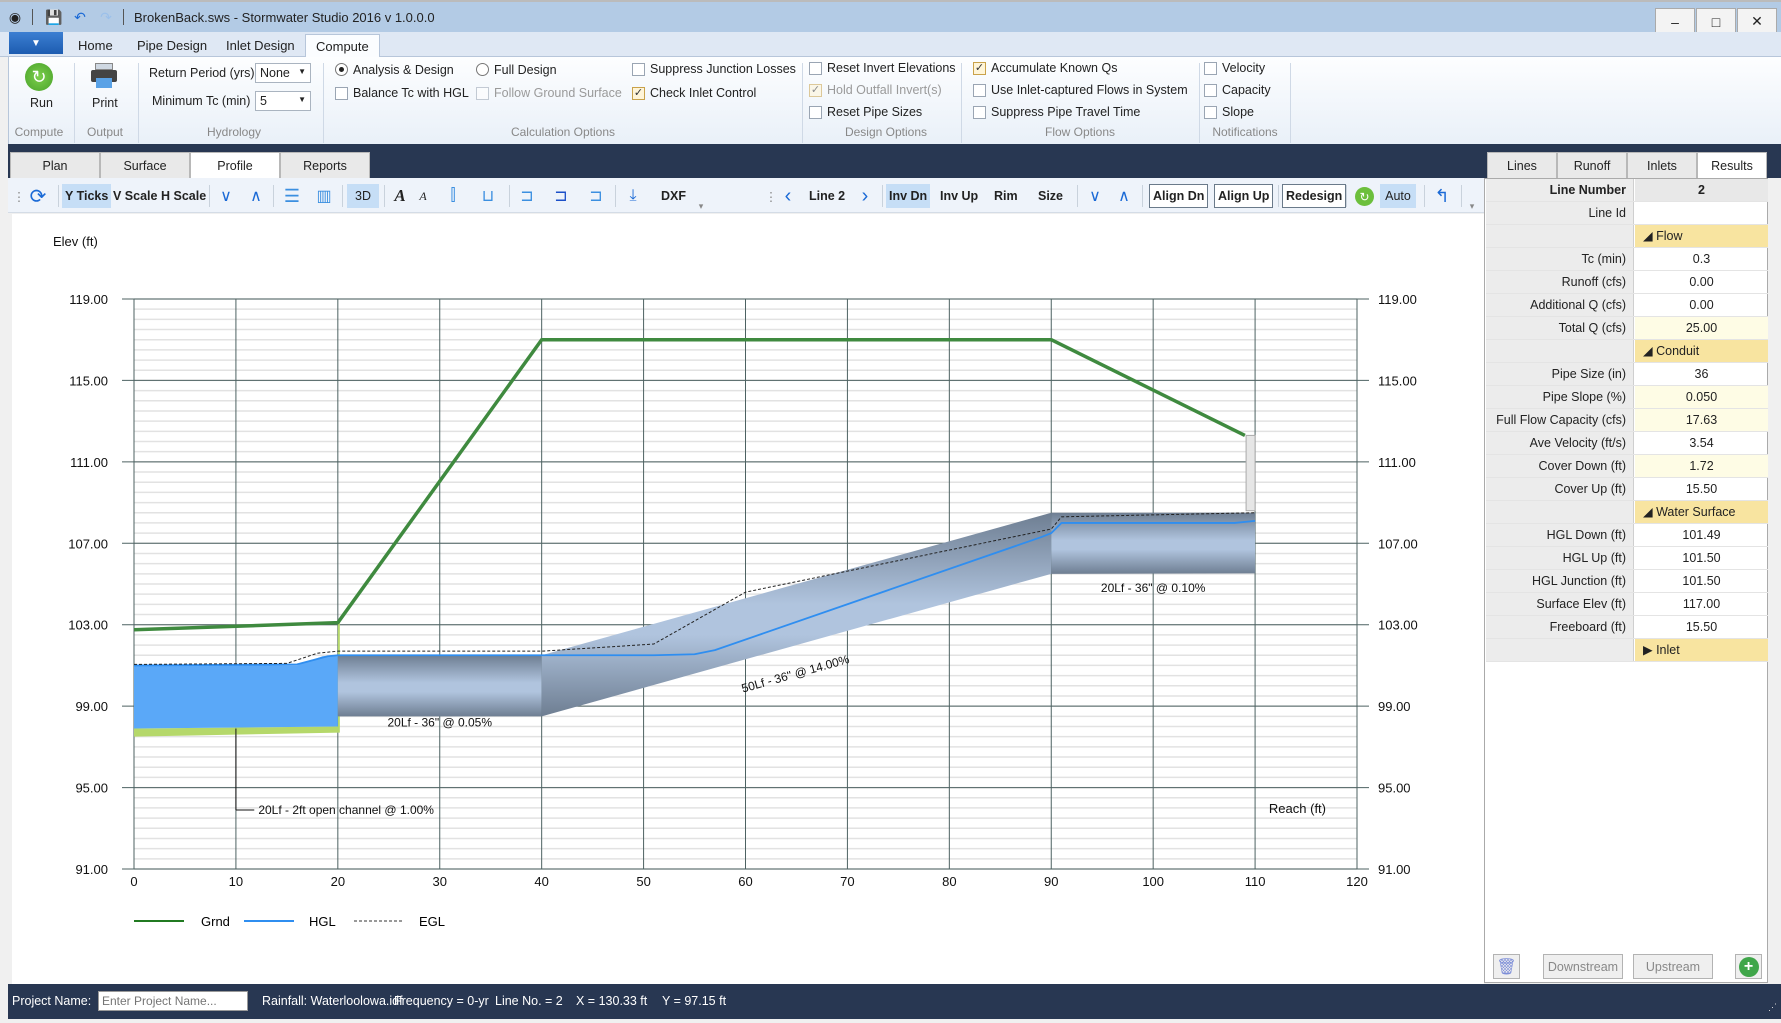 The height and width of the screenshot is (1023, 1781). Describe the element at coordinates (1050, 196) in the screenshot. I see `size-button: Size` at that location.